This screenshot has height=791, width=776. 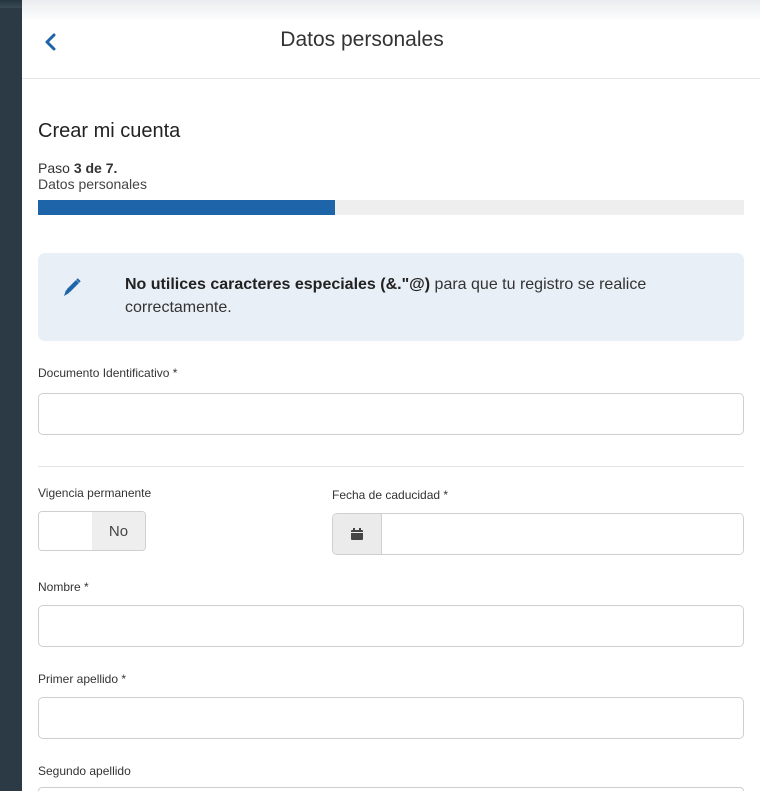 I want to click on pencil-icon, so click(x=72, y=287).